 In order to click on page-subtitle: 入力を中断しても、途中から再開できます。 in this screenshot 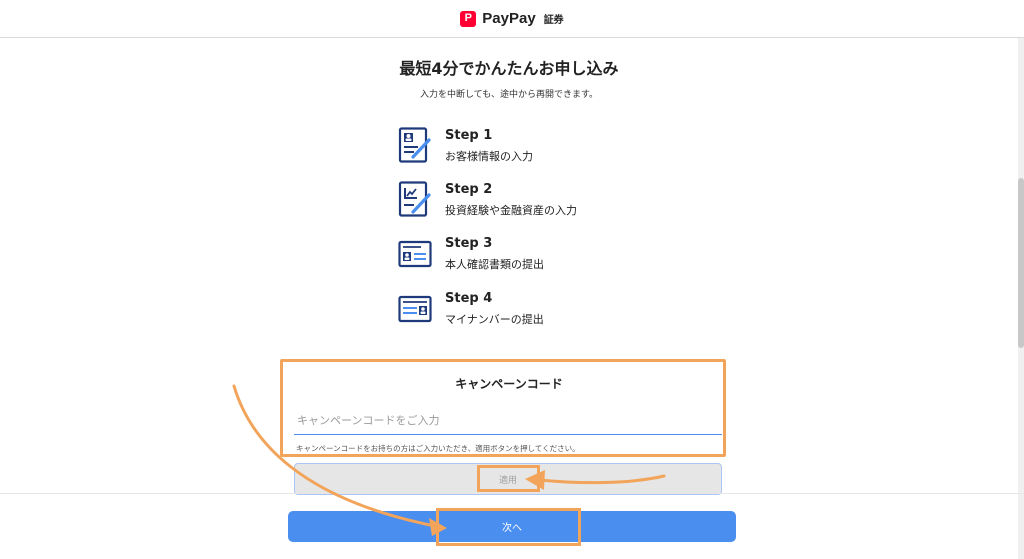, I will do `click(509, 95)`.